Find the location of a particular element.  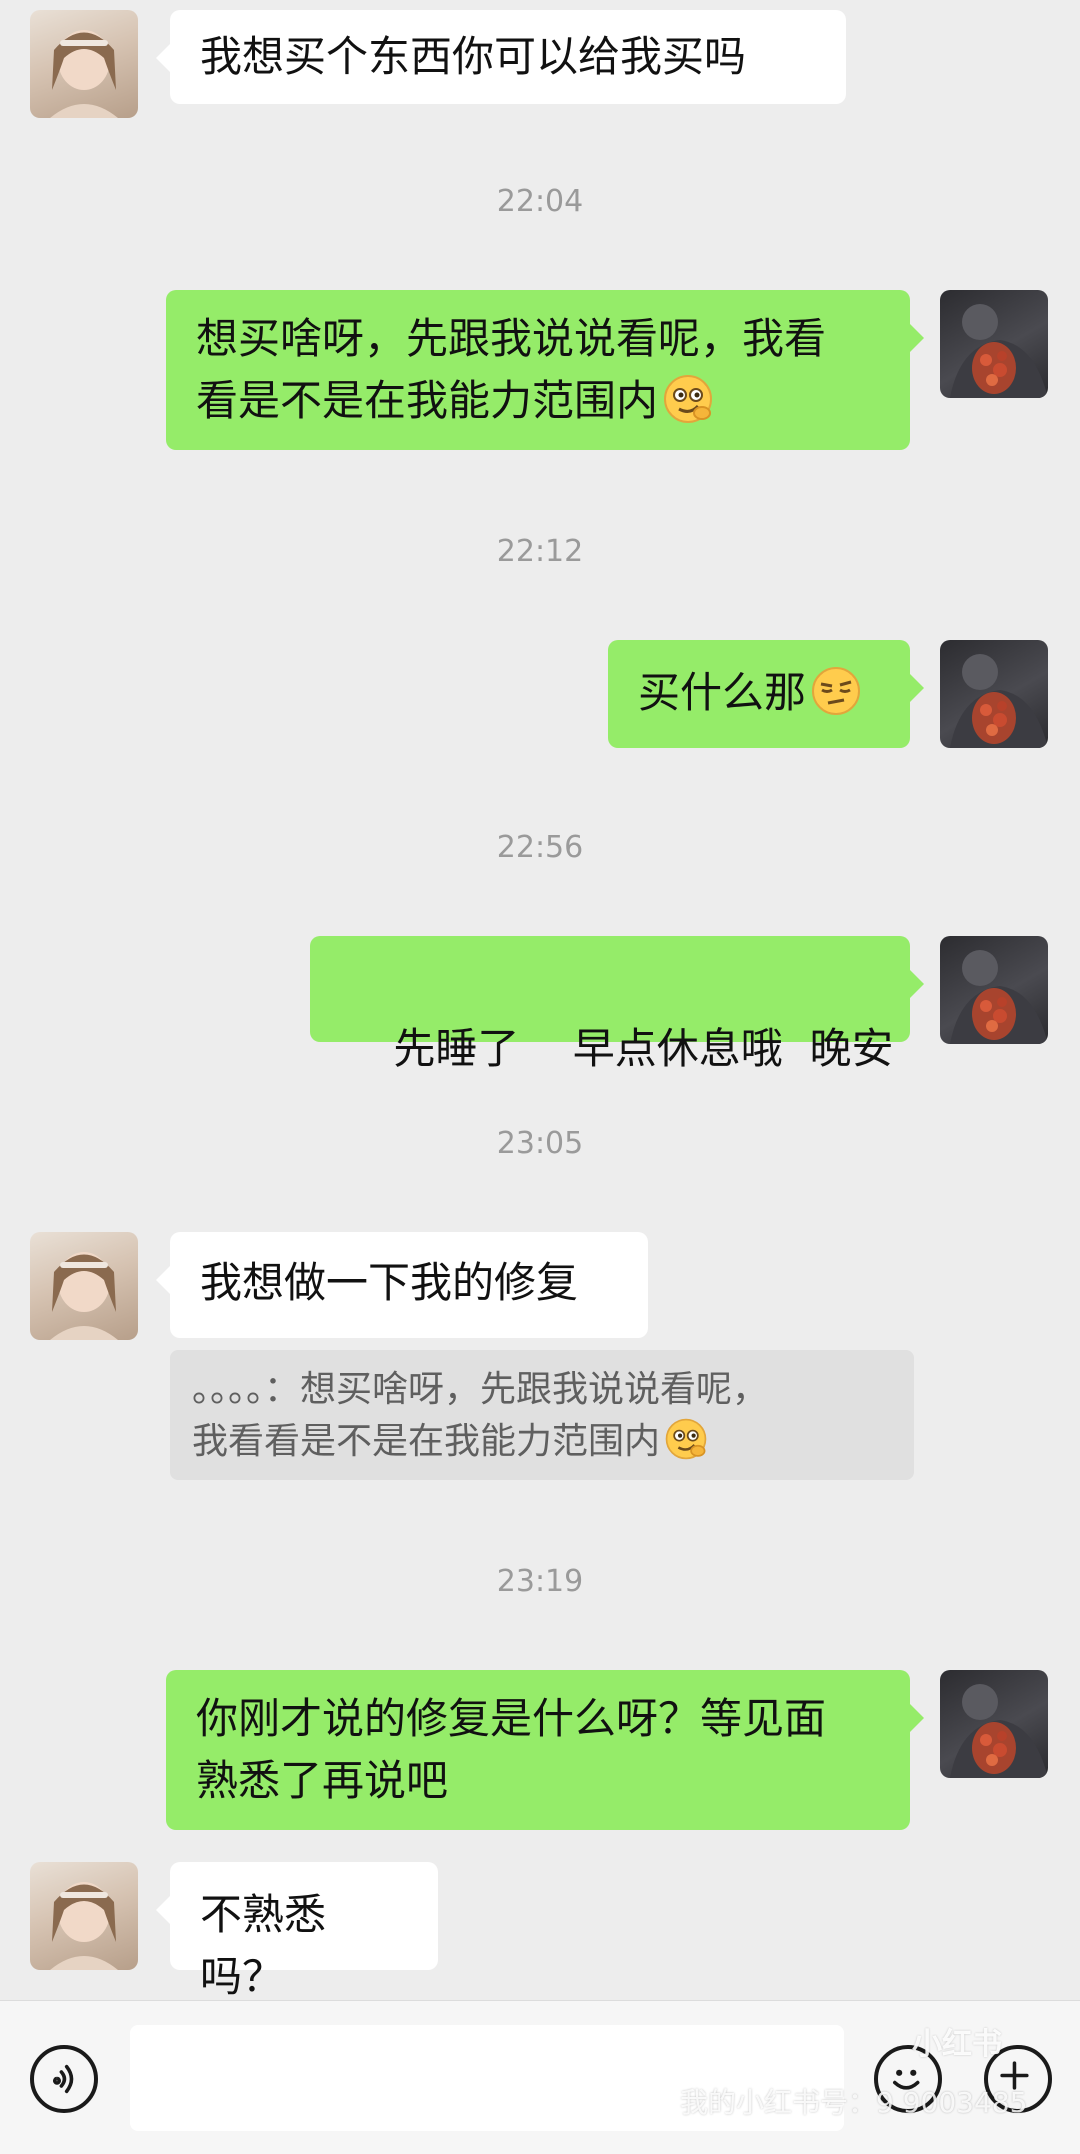

watermark-text: 我的小红书号：9 9003485 is located at coordinates (854, 2102).